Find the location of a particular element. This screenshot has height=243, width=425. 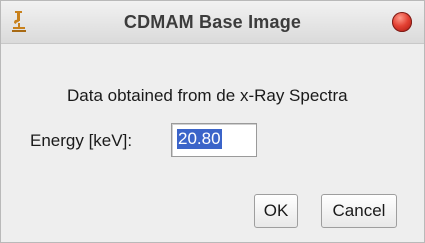

ok-button: OK is located at coordinates (276, 211).